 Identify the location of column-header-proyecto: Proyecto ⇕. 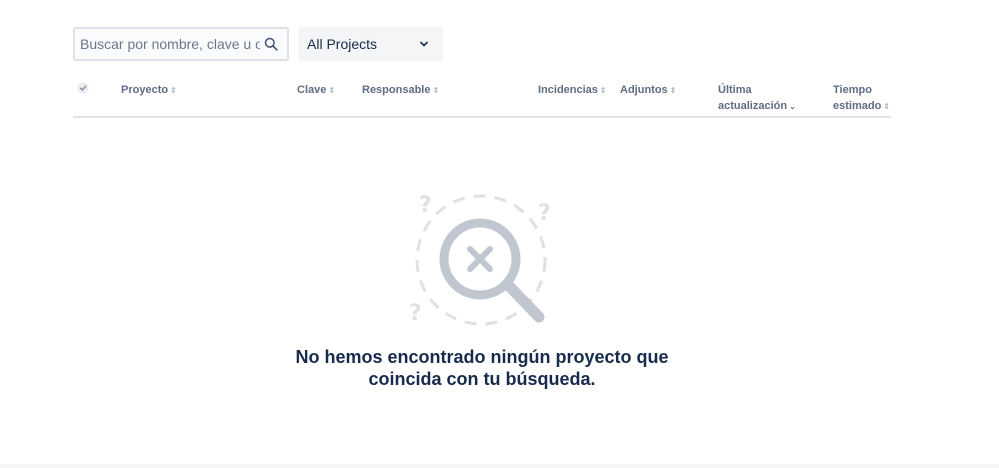
(149, 90).